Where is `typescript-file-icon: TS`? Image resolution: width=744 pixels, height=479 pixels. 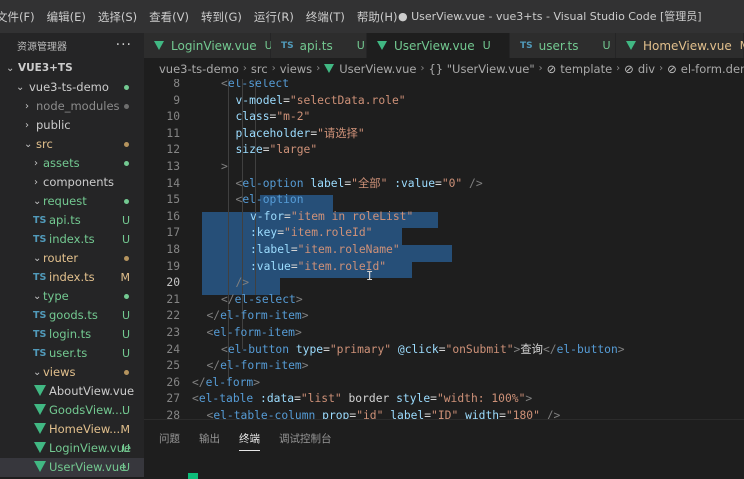
typescript-file-icon: TS is located at coordinates (40, 239).